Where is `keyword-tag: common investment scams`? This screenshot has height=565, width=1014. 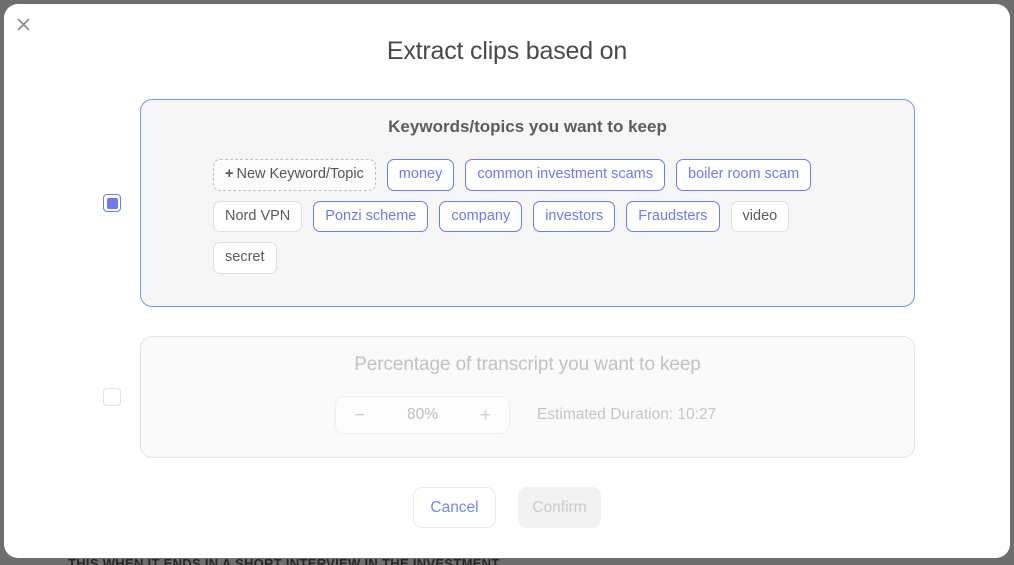
keyword-tag: common investment scams is located at coordinates (565, 175).